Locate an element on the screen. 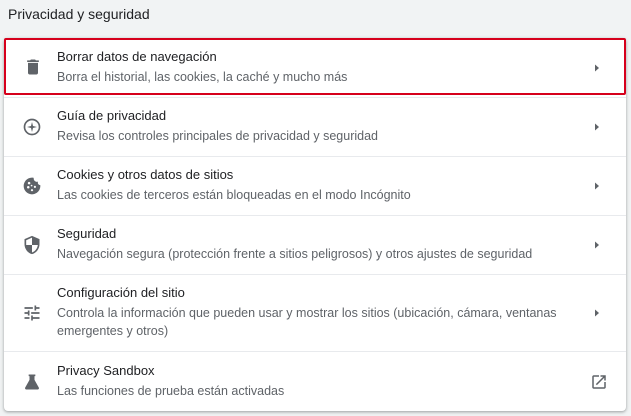 Image resolution: width=631 pixels, height=416 pixels. row-label: Seguridad is located at coordinates (87, 233).